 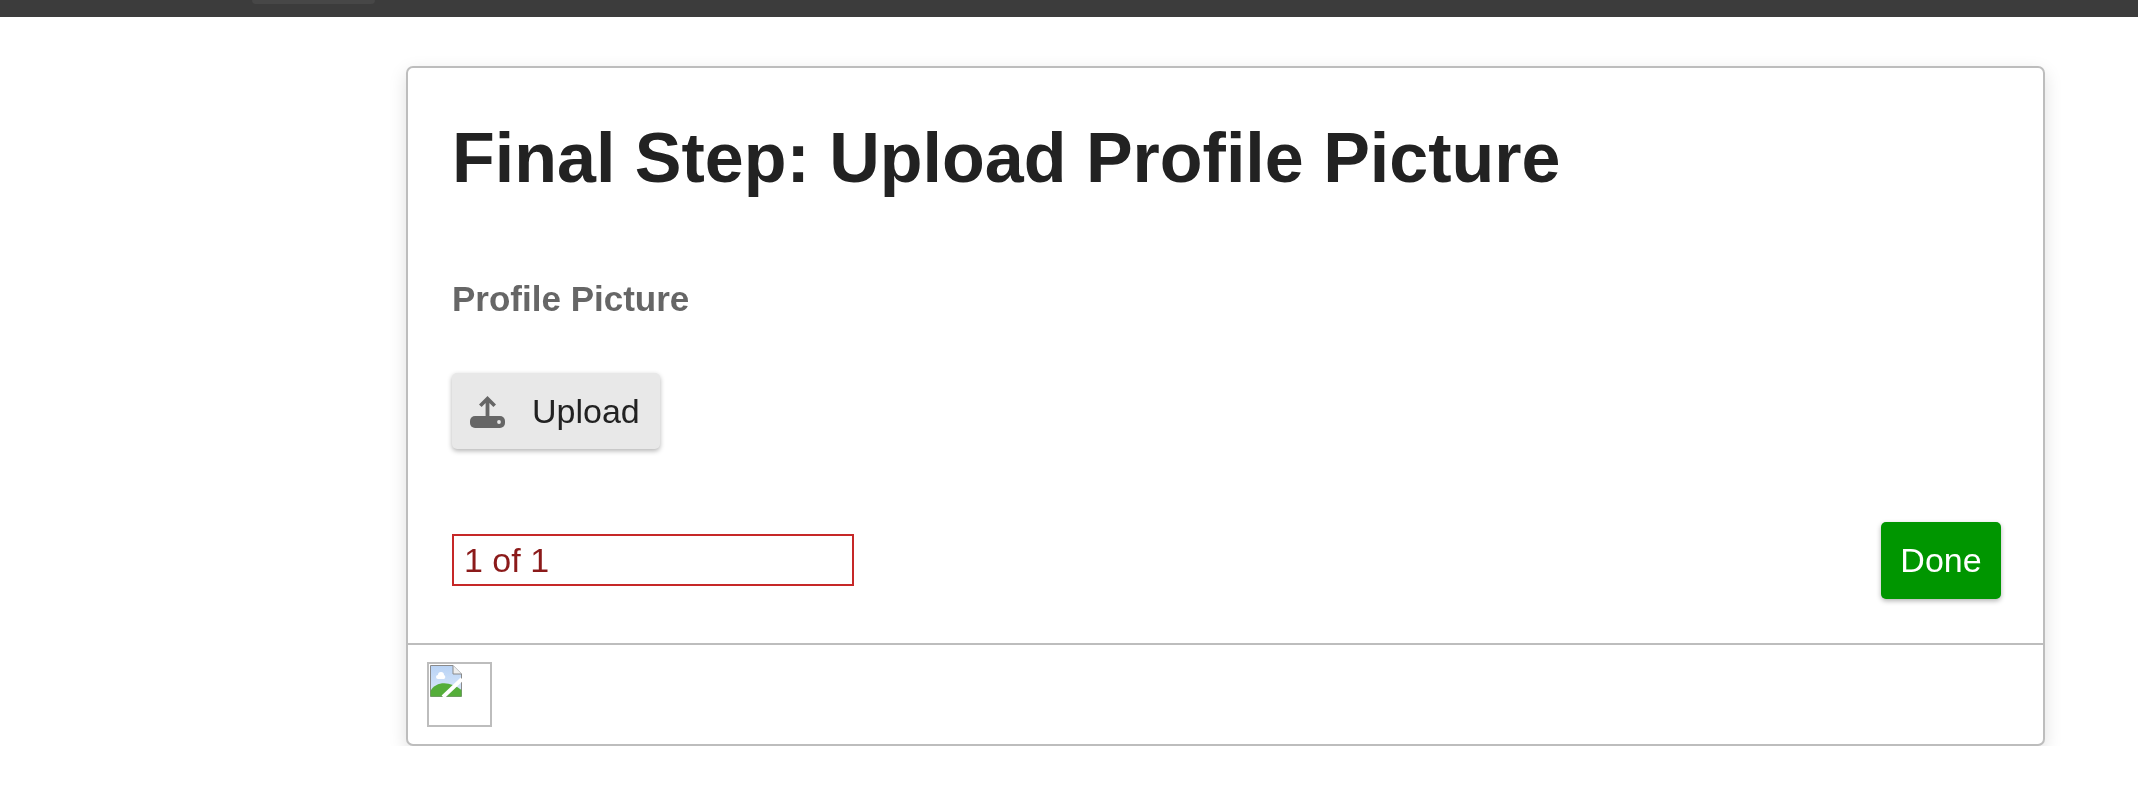 I want to click on broken-image-icon, so click(x=446, y=680).